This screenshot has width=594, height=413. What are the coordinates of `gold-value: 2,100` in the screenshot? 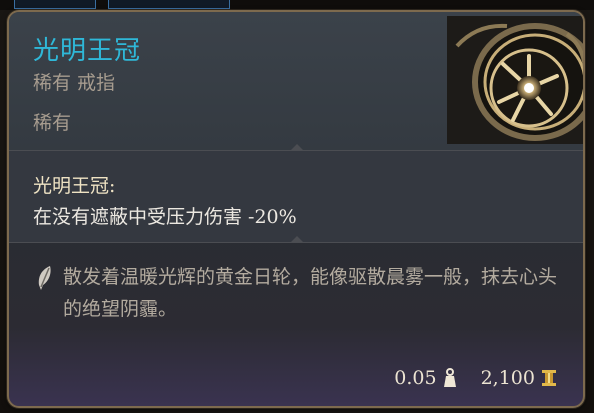 It's located at (507, 378).